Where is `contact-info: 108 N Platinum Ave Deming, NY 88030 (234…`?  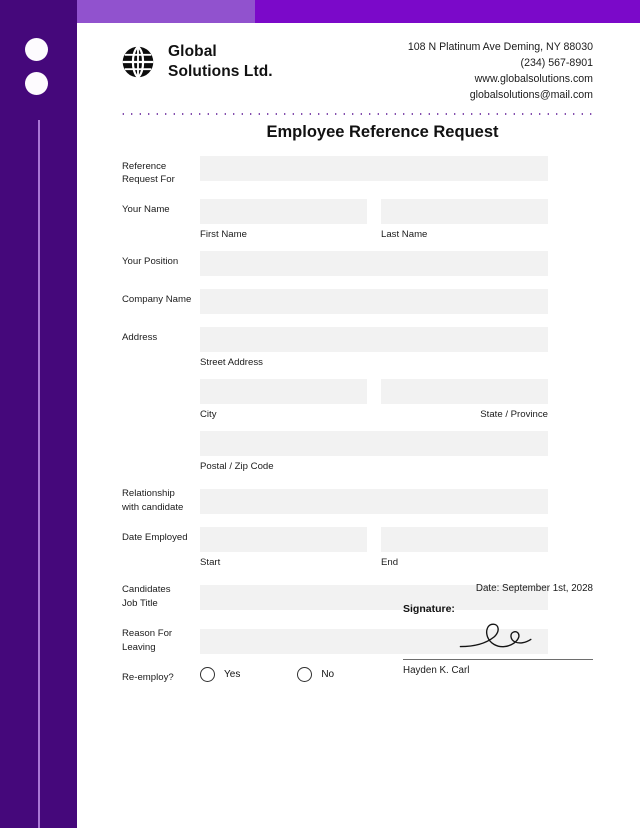 contact-info: 108 N Platinum Ave Deming, NY 88030 (234… is located at coordinates (500, 71).